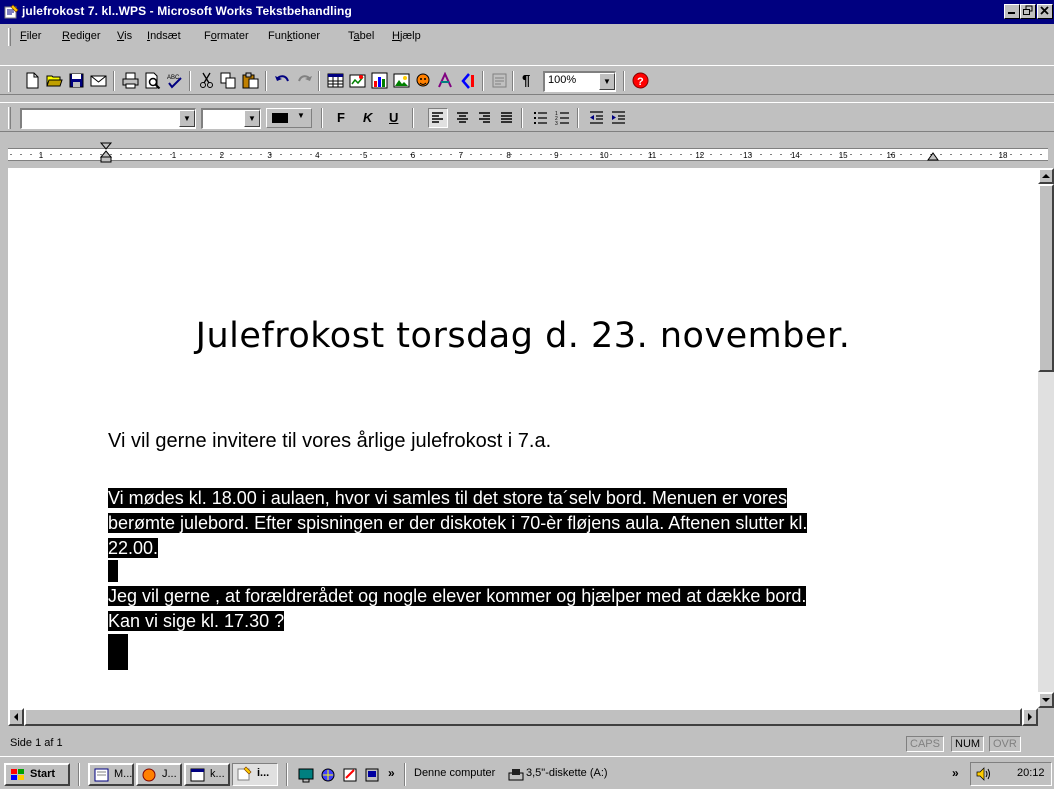 This screenshot has height=789, width=1054. What do you see at coordinates (1046, 700) in the screenshot?
I see `scroll-down-button` at bounding box center [1046, 700].